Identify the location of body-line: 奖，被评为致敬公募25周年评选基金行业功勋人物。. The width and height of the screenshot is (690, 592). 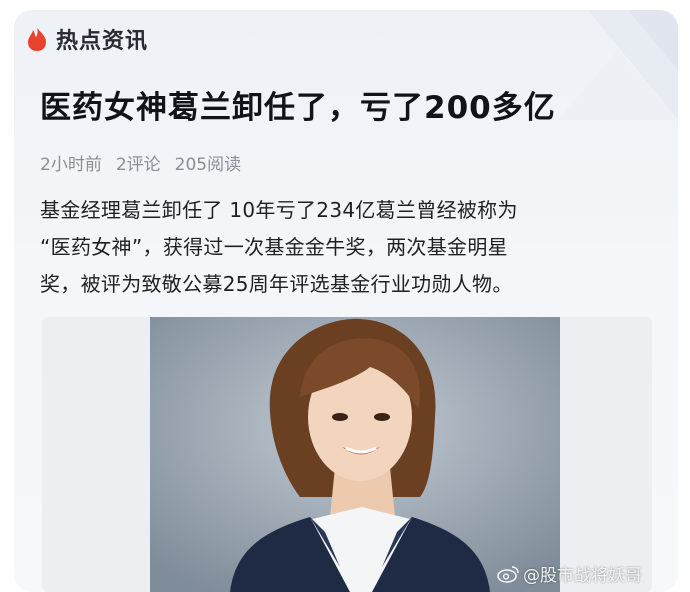
(276, 284).